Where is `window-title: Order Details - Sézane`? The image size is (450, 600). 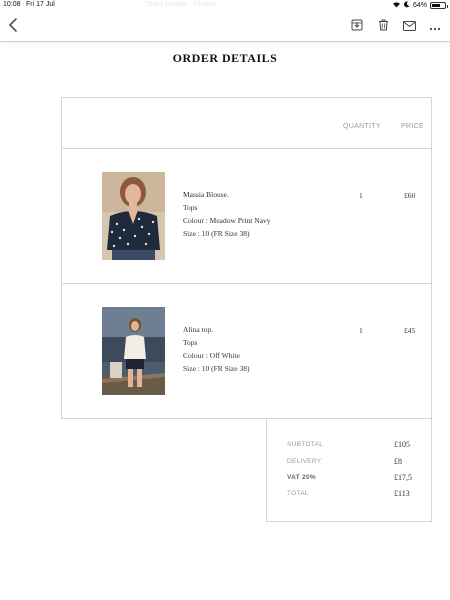
window-title: Order Details - Sézane is located at coordinates (181, 4).